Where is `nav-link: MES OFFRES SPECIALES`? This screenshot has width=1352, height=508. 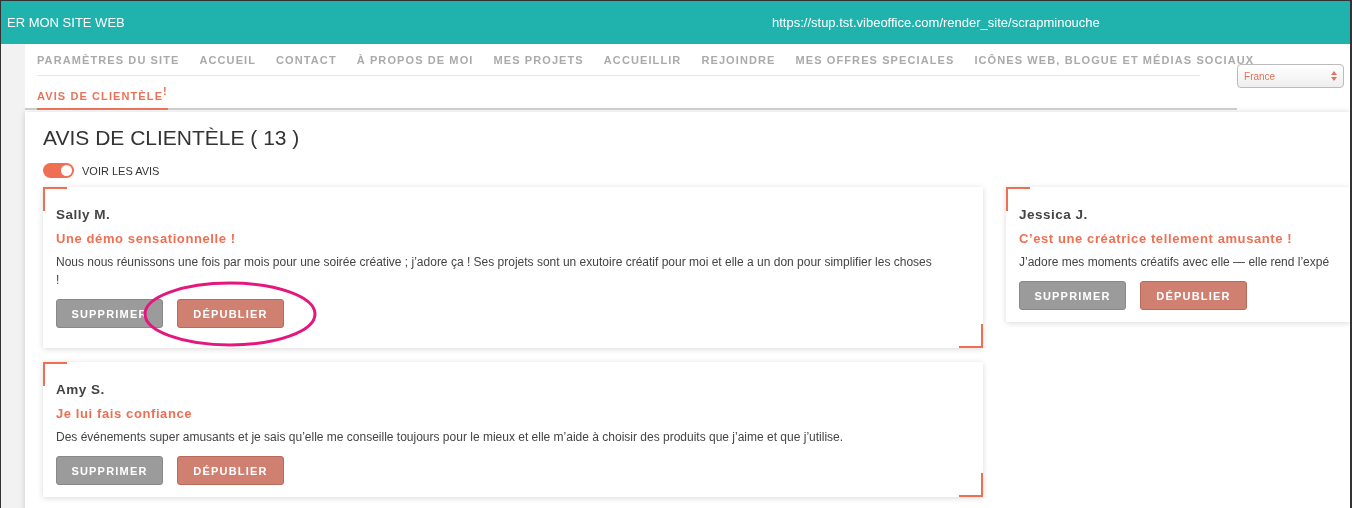 nav-link: MES OFFRES SPECIALES is located at coordinates (875, 60).